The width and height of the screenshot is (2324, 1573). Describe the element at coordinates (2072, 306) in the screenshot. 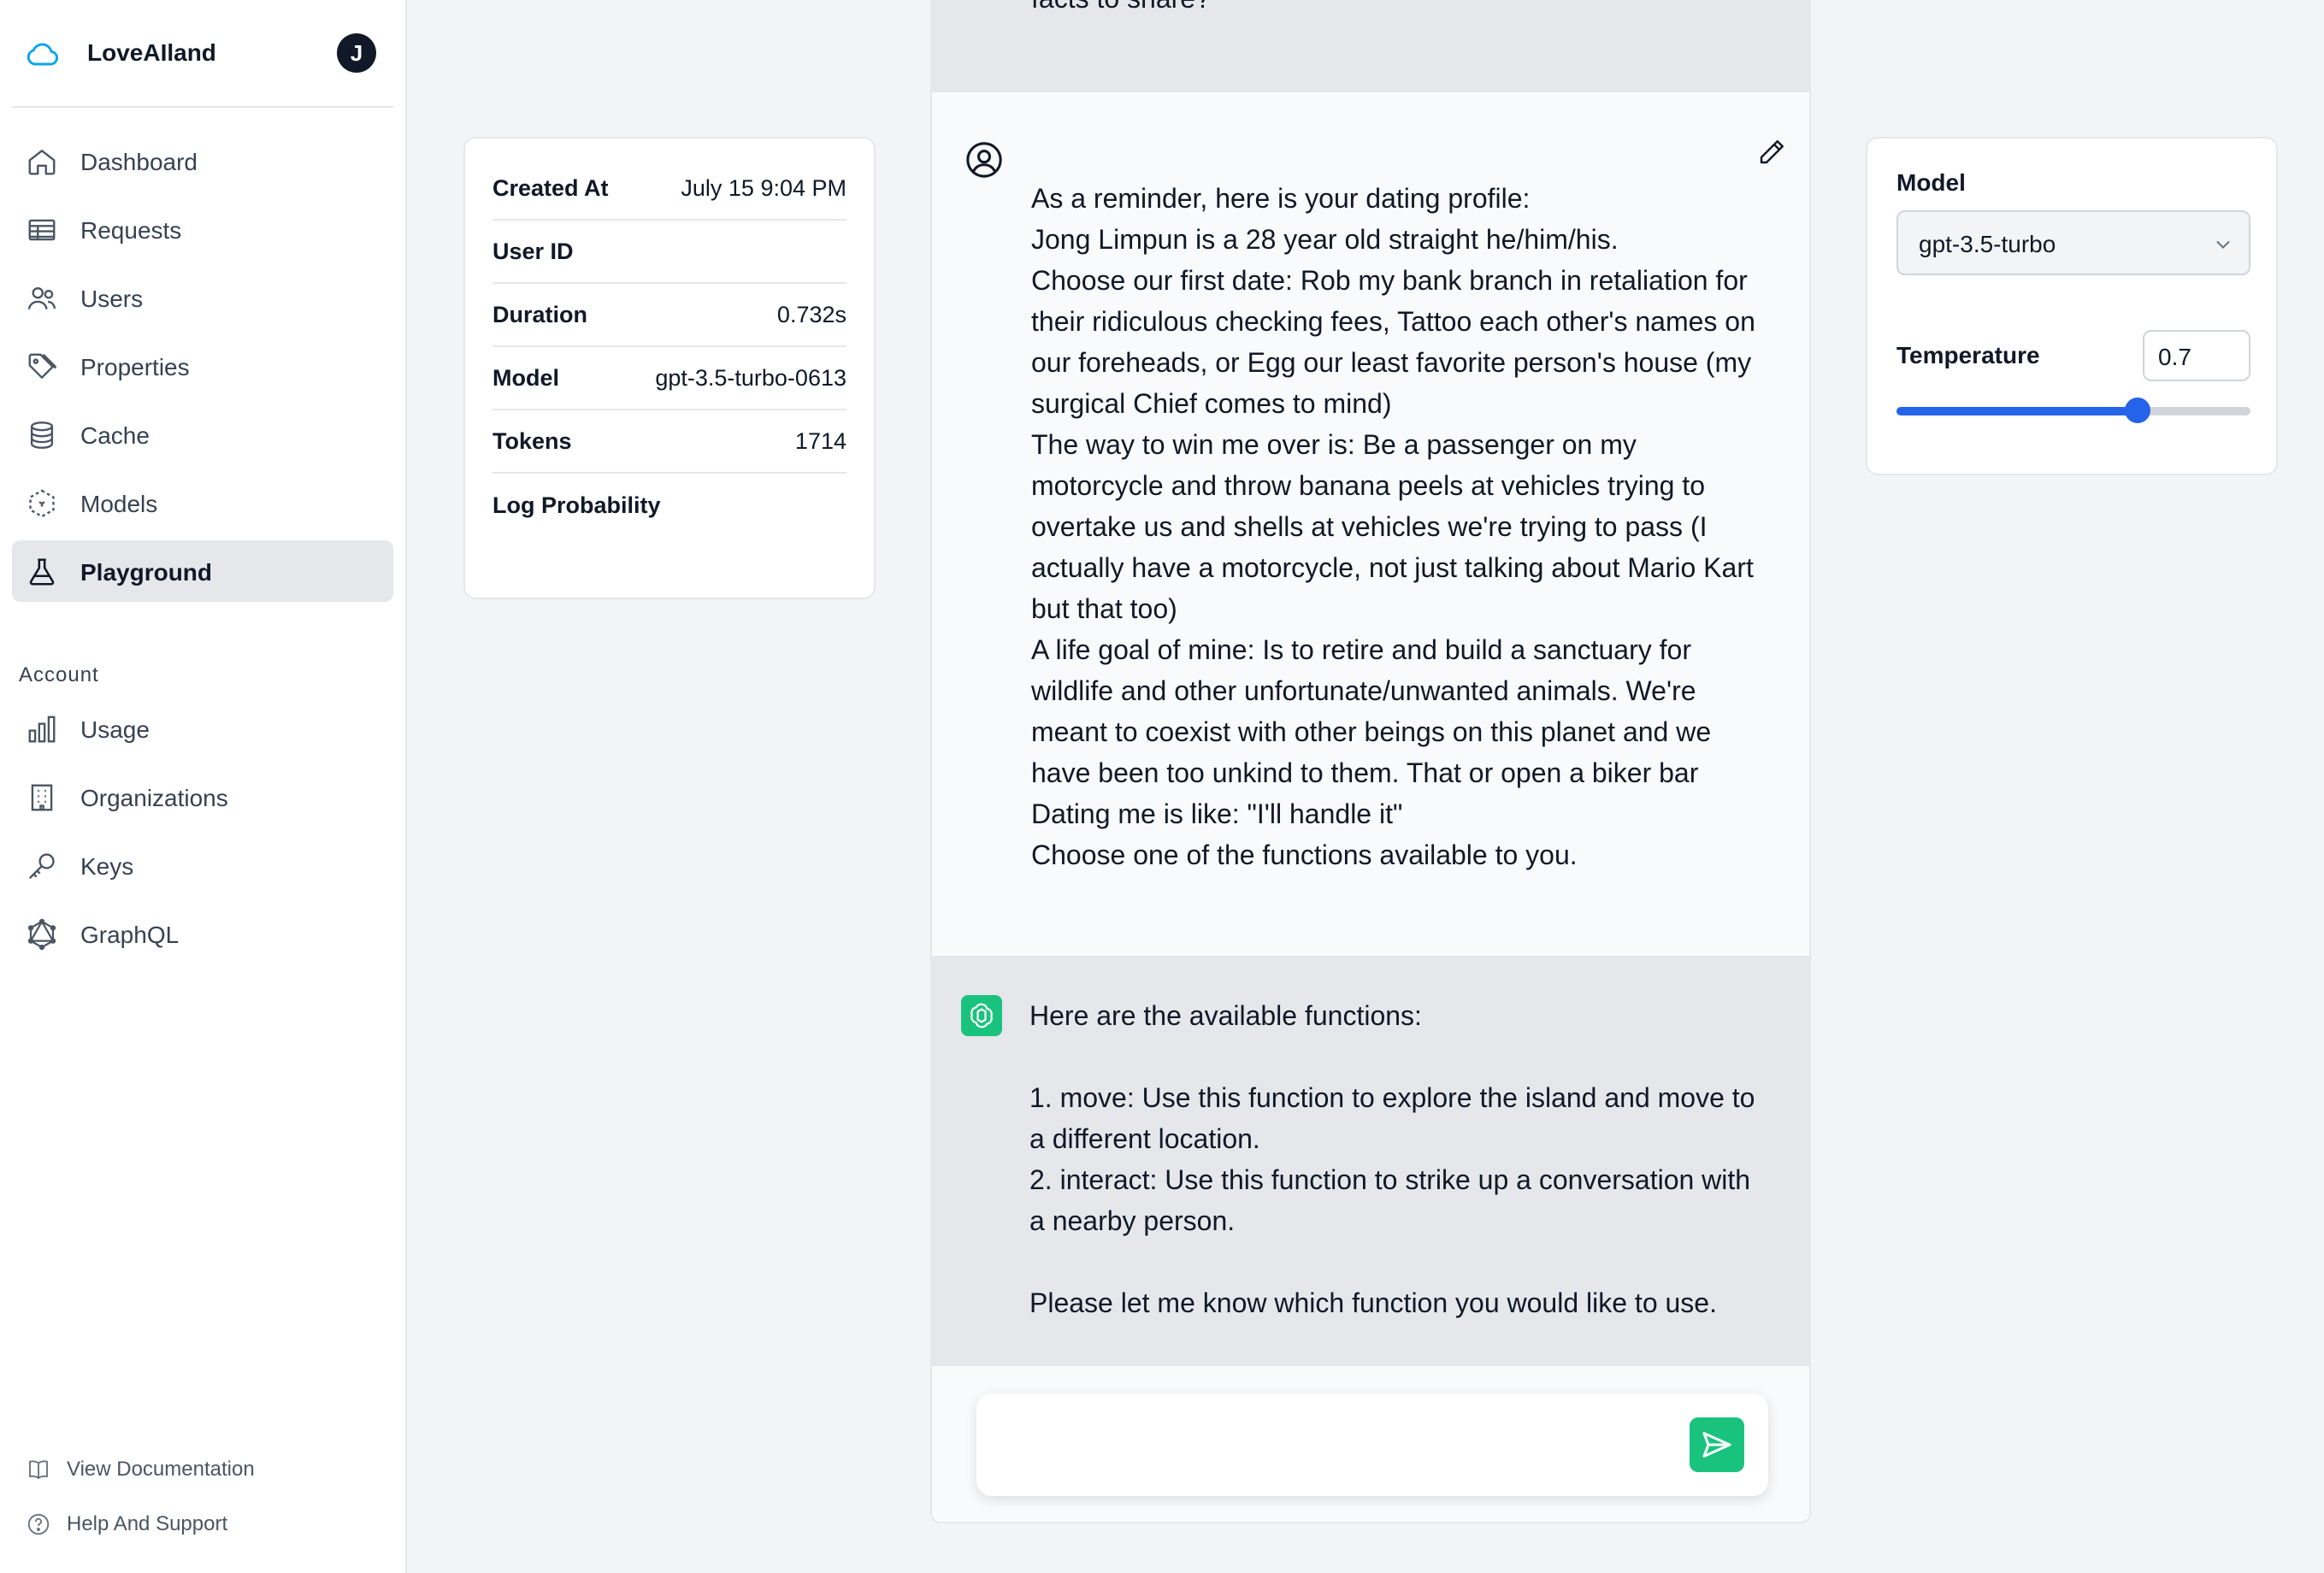

I see `model-settings-card: Model gpt-3.5-turbo Temperature 0.7` at that location.